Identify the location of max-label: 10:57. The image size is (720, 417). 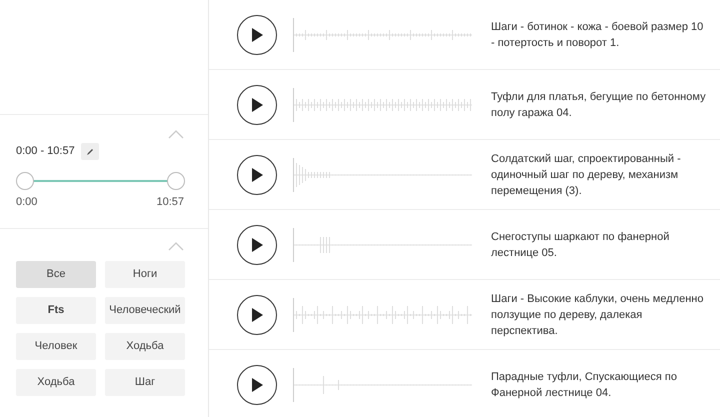
(170, 202).